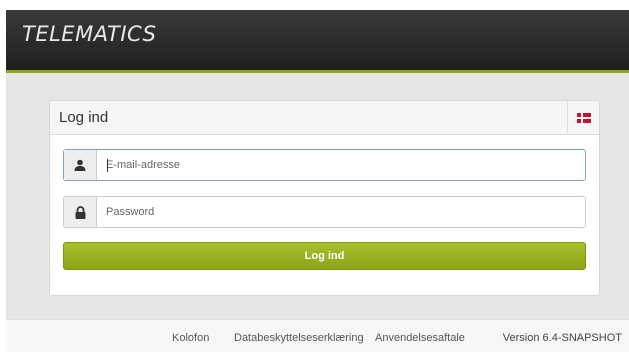  What do you see at coordinates (341, 165) in the screenshot?
I see `email-input` at bounding box center [341, 165].